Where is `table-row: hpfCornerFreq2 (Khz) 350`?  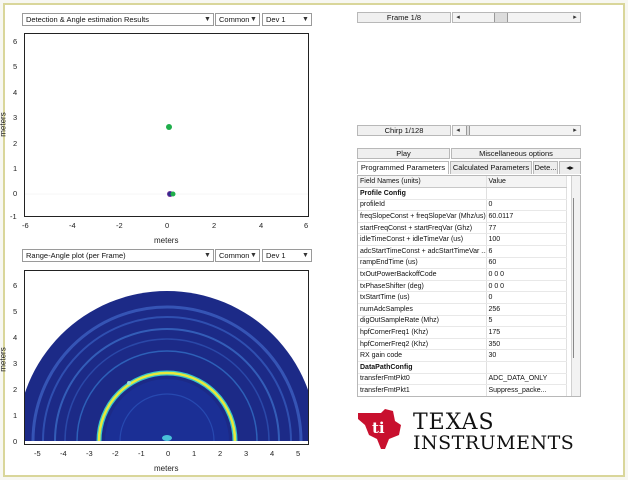
table-row: hpfCornerFreq2 (Khz) 350 is located at coordinates (462, 344).